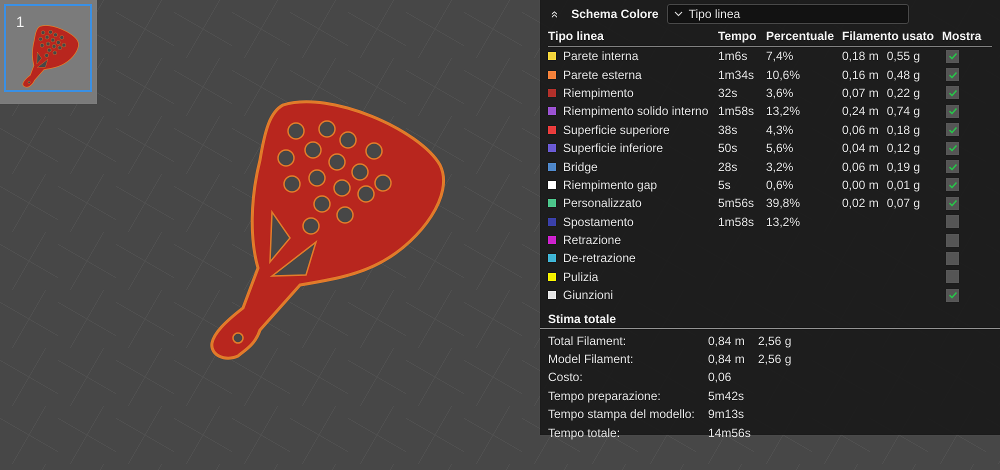 The height and width of the screenshot is (470, 1000). I want to click on line-type-name: Superficie inferiore, so click(613, 149).